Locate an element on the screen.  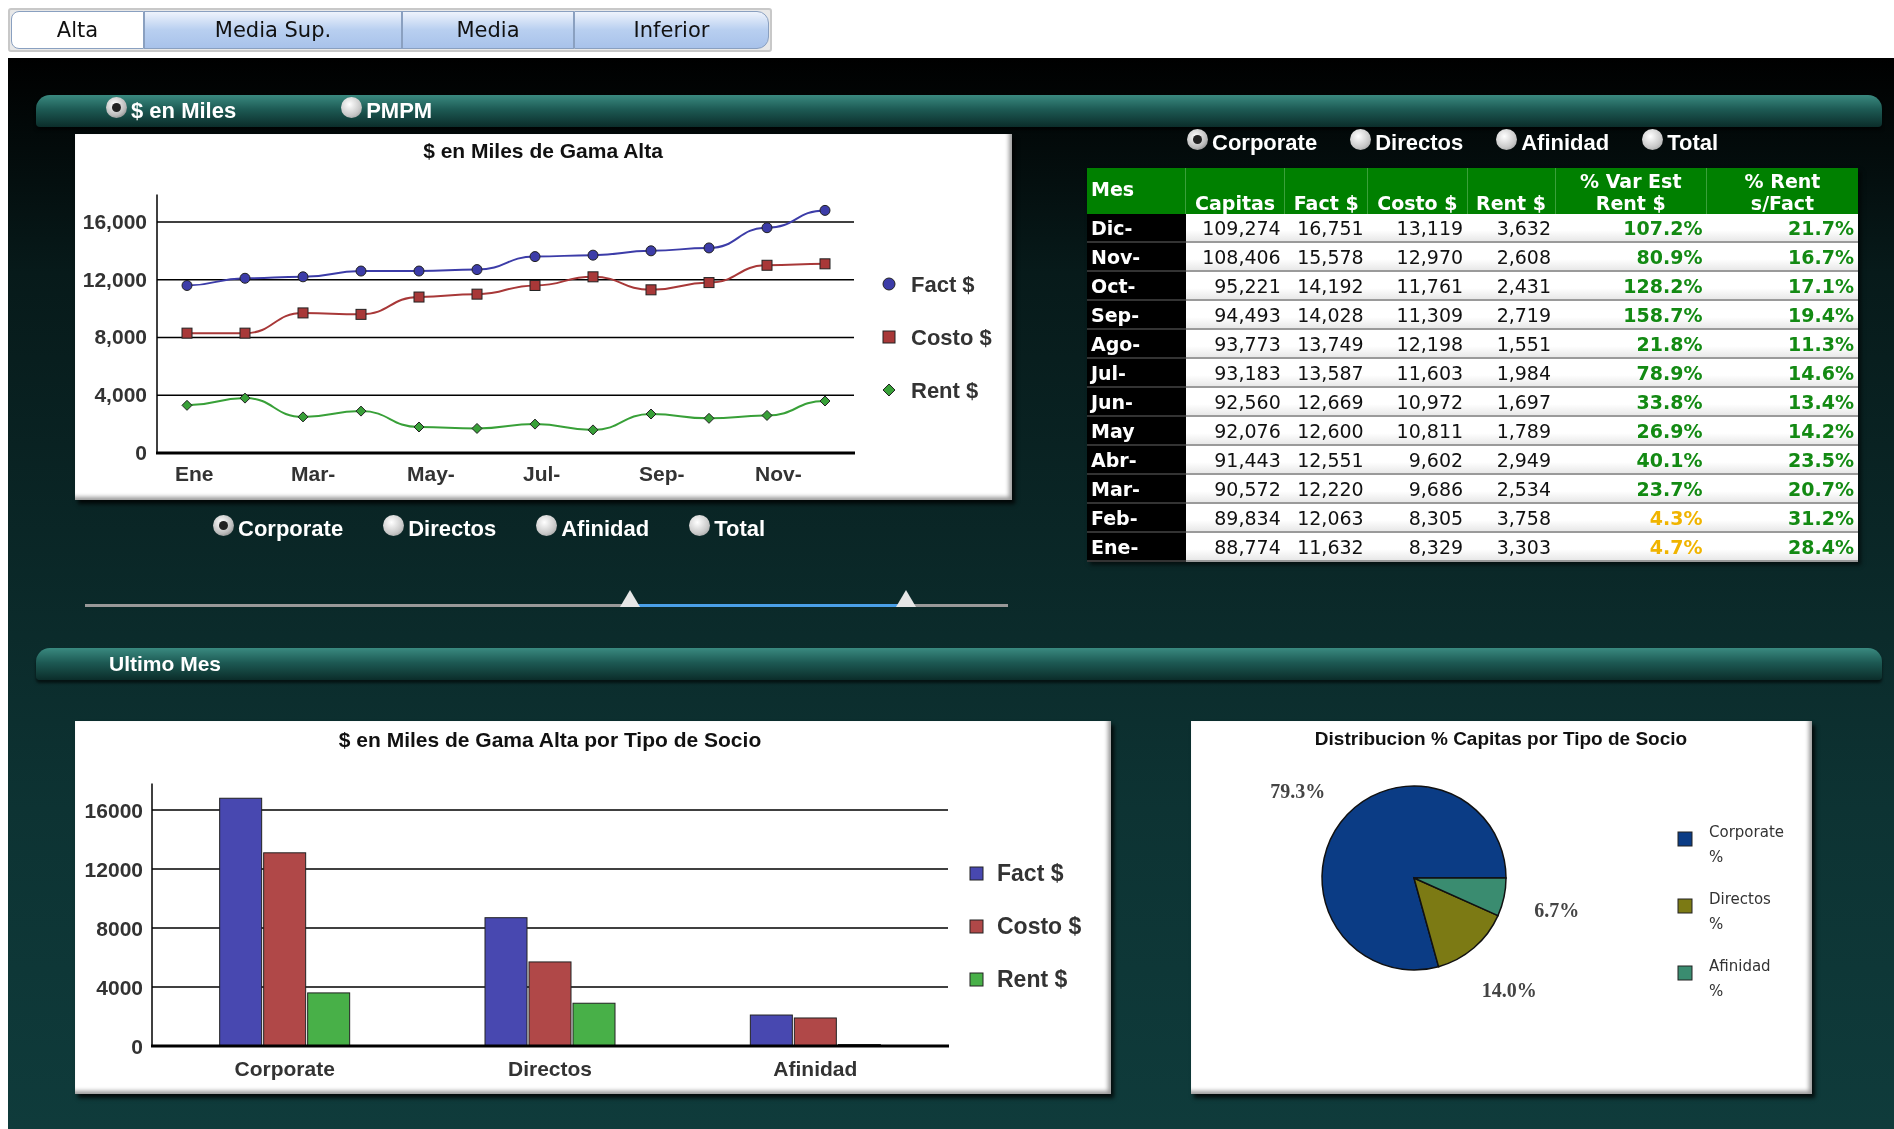
table-cell: 11,603 is located at coordinates (1417, 372).